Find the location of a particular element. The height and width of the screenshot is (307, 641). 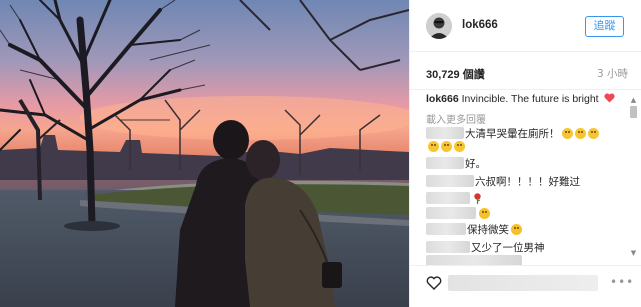

comment-bar: ••• is located at coordinates (525, 286).